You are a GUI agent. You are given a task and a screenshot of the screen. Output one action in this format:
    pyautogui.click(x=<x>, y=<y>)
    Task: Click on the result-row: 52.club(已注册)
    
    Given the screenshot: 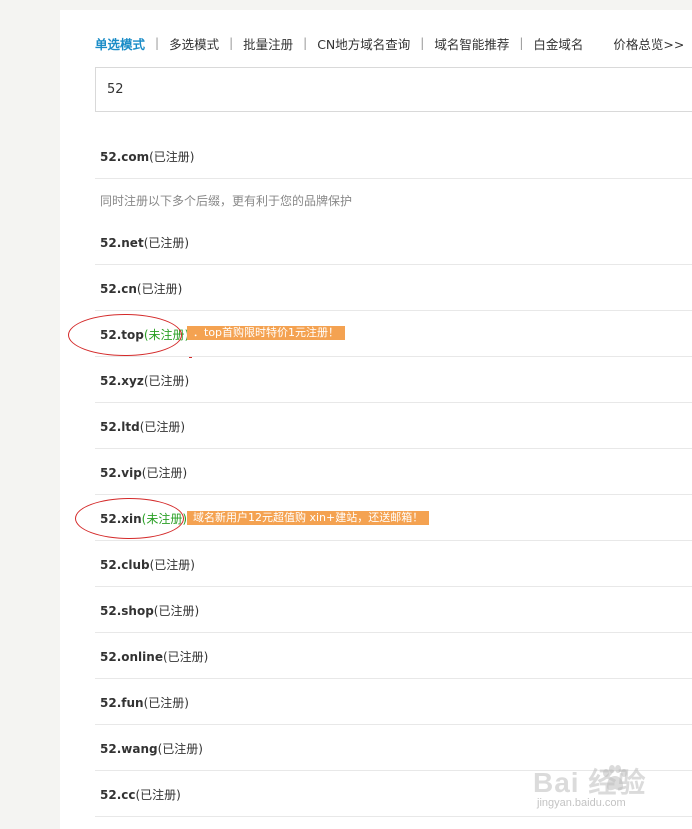 What is the action you would take?
    pyautogui.click(x=393, y=564)
    